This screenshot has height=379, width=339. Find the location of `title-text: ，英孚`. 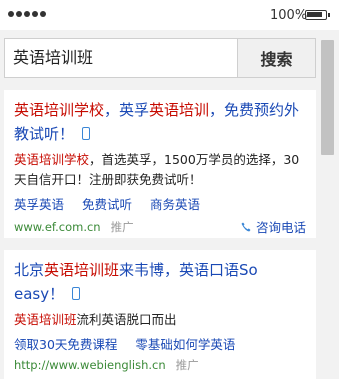

title-text: ，英孚 is located at coordinates (127, 110).